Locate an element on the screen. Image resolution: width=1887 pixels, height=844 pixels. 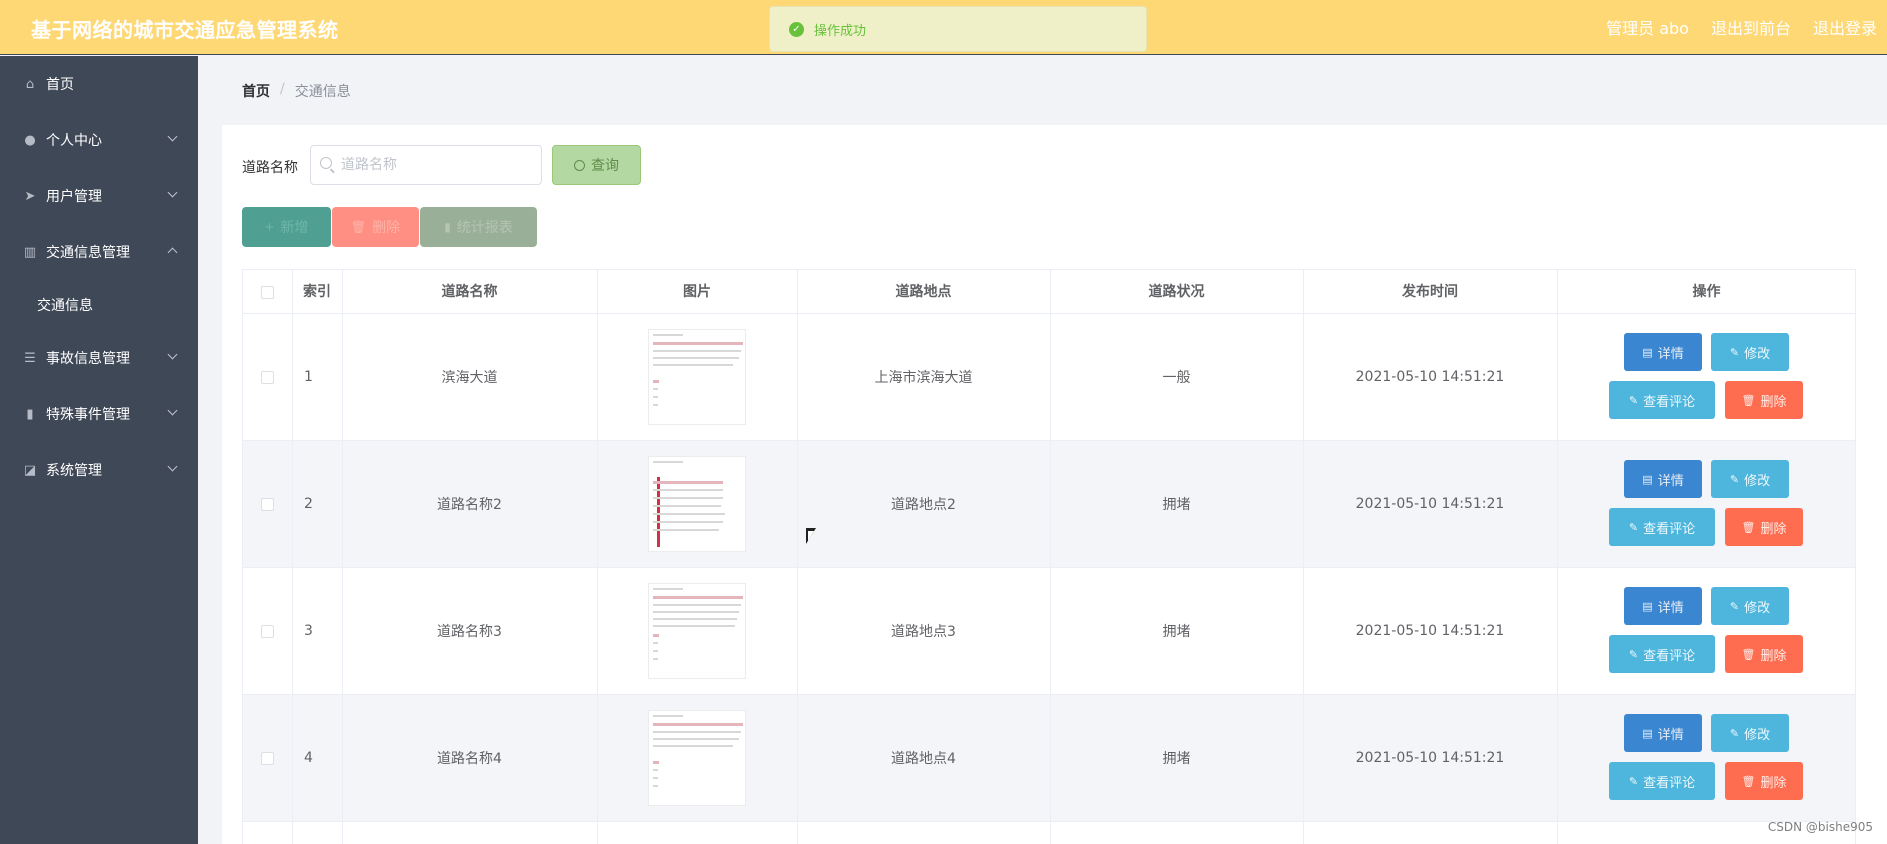
sidebar-subitem-traffic-info: 交通信息 is located at coordinates (99, 305).